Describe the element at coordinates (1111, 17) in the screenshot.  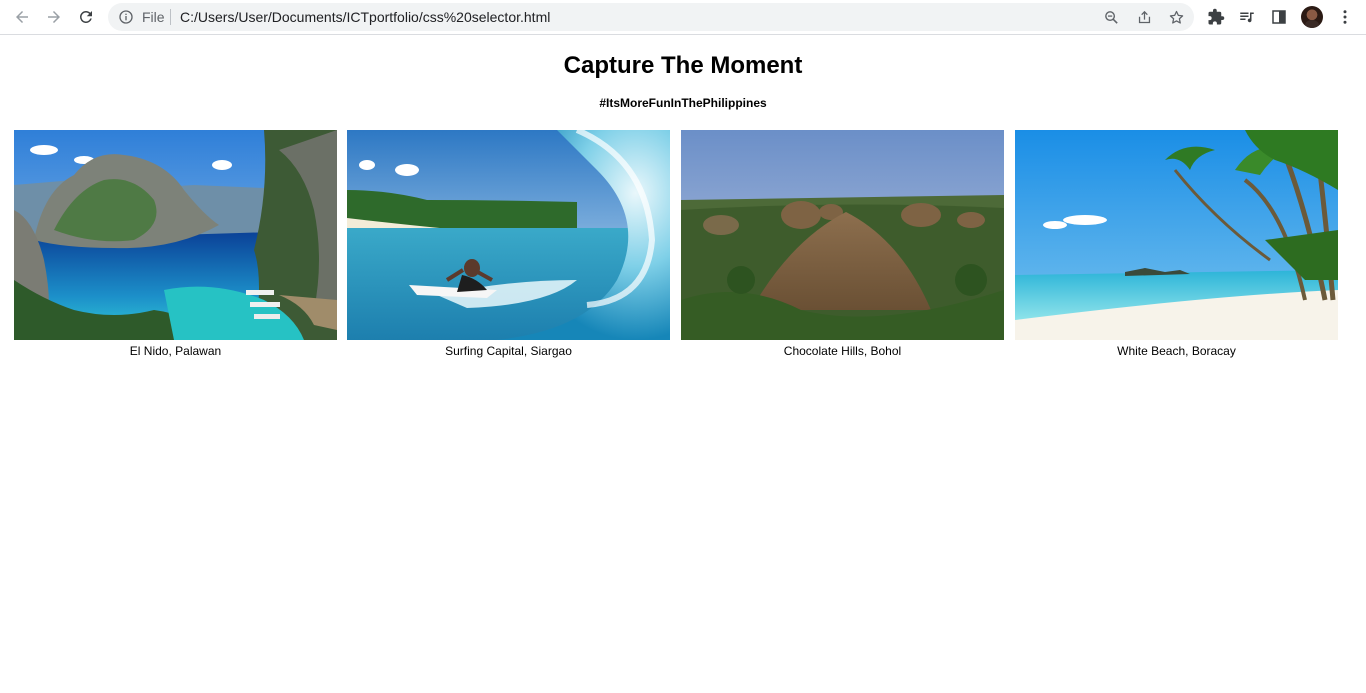
I see `zoom-icon` at that location.